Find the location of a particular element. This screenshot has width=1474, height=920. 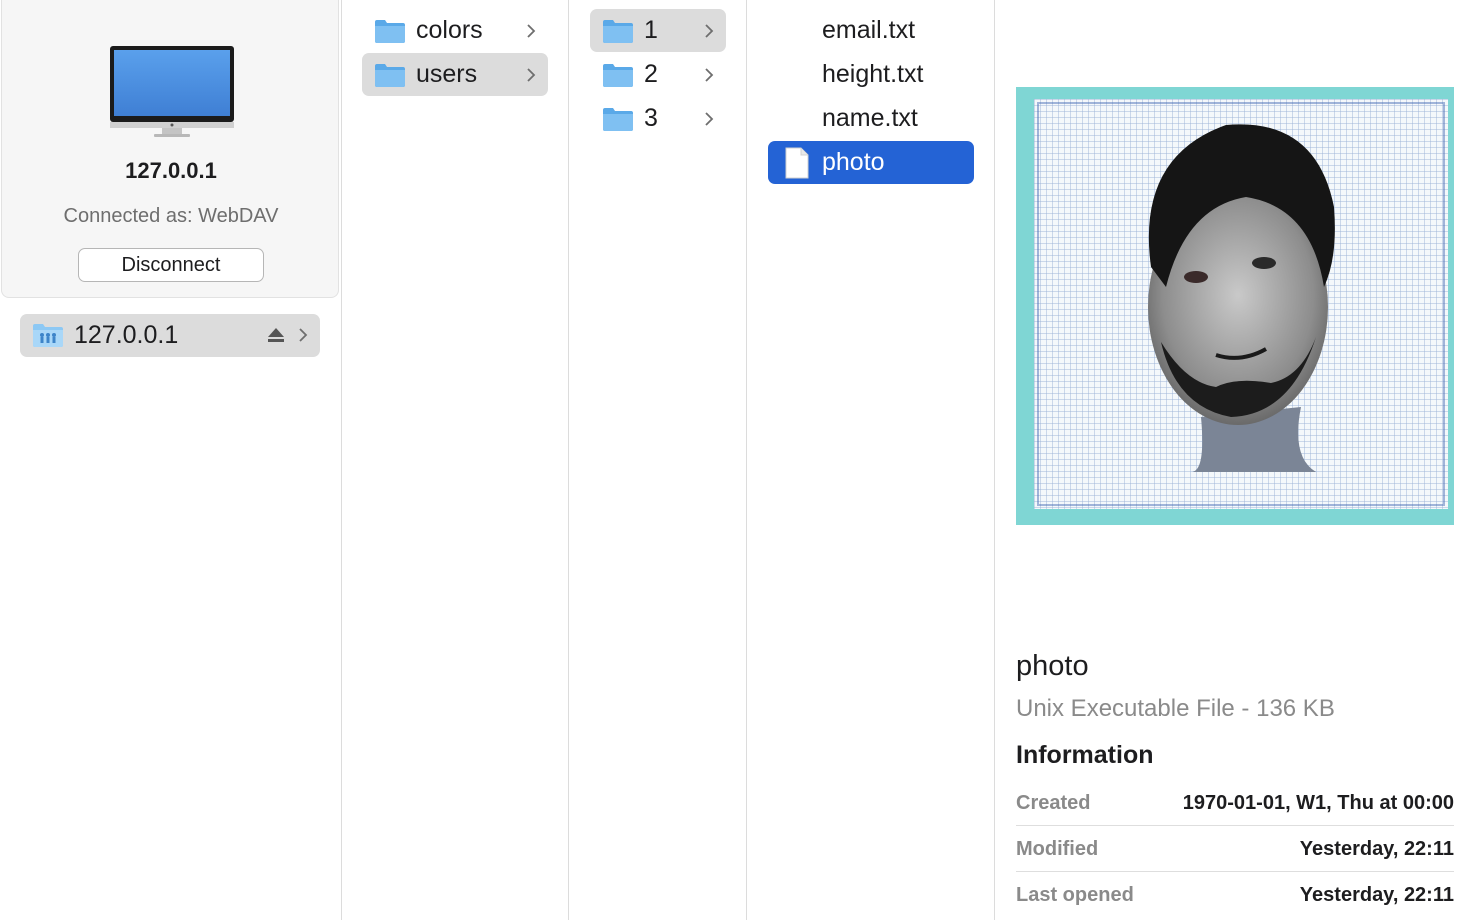

list-item-folder: 1 is located at coordinates (658, 30).